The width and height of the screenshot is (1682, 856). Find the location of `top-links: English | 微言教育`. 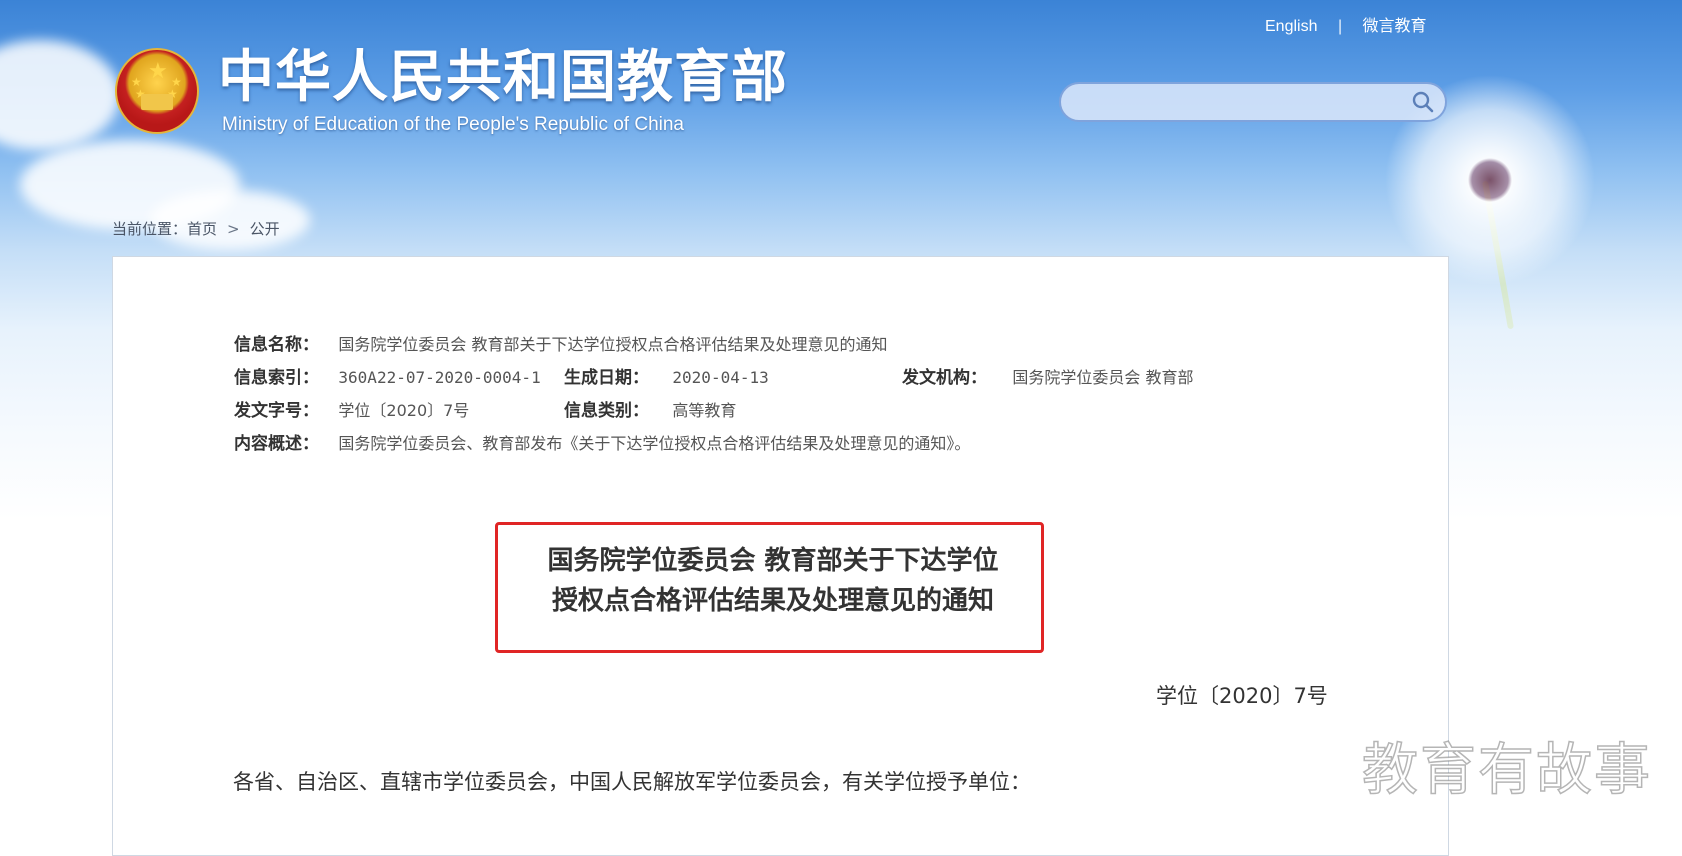

top-links: English | 微言教育 is located at coordinates (1346, 24).